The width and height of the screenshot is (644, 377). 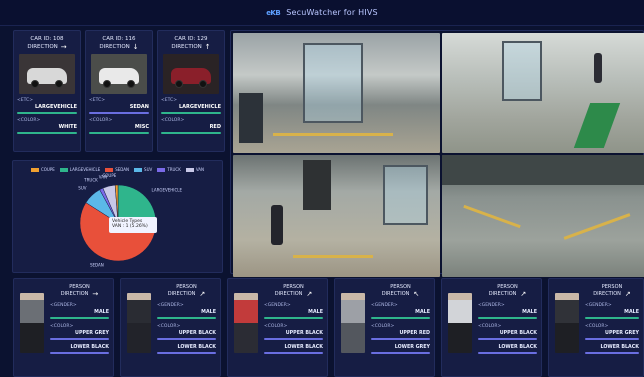 What do you see at coordinates (79, 294) in the screenshot?
I see `person-direction: DIRECTION →` at bounding box center [79, 294].